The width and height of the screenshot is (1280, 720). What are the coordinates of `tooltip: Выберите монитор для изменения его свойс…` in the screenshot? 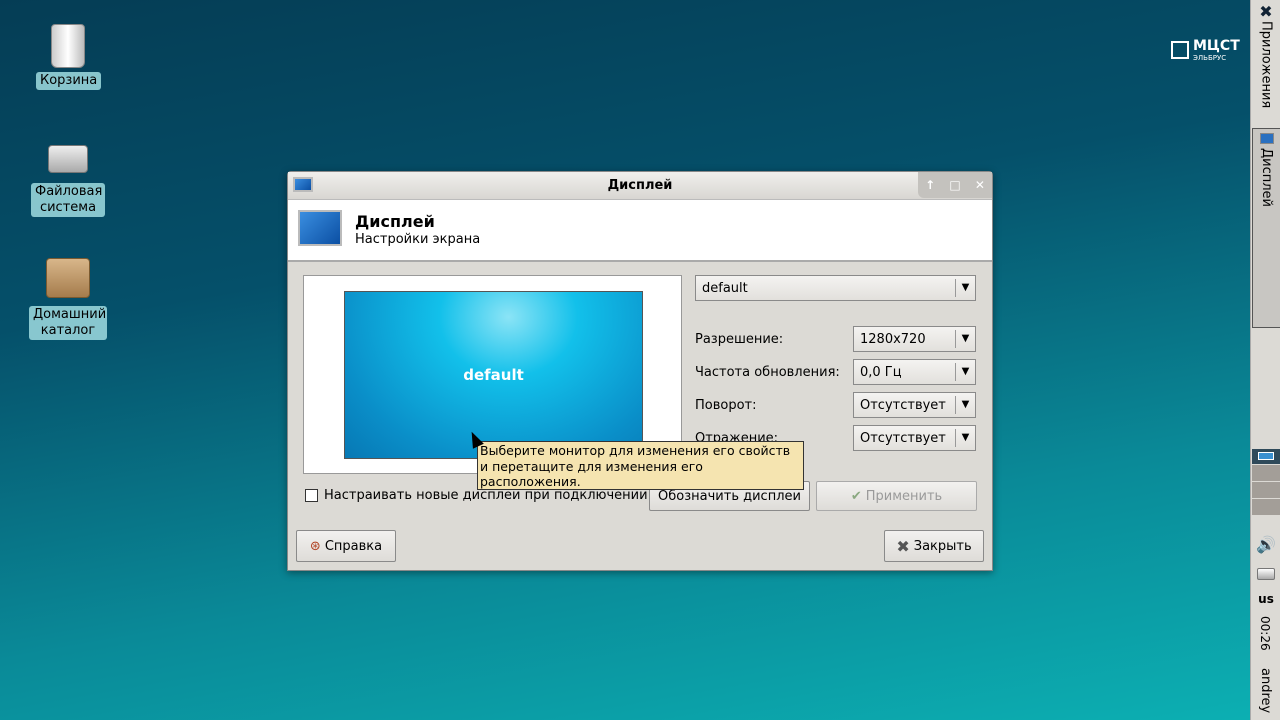 It's located at (640, 465).